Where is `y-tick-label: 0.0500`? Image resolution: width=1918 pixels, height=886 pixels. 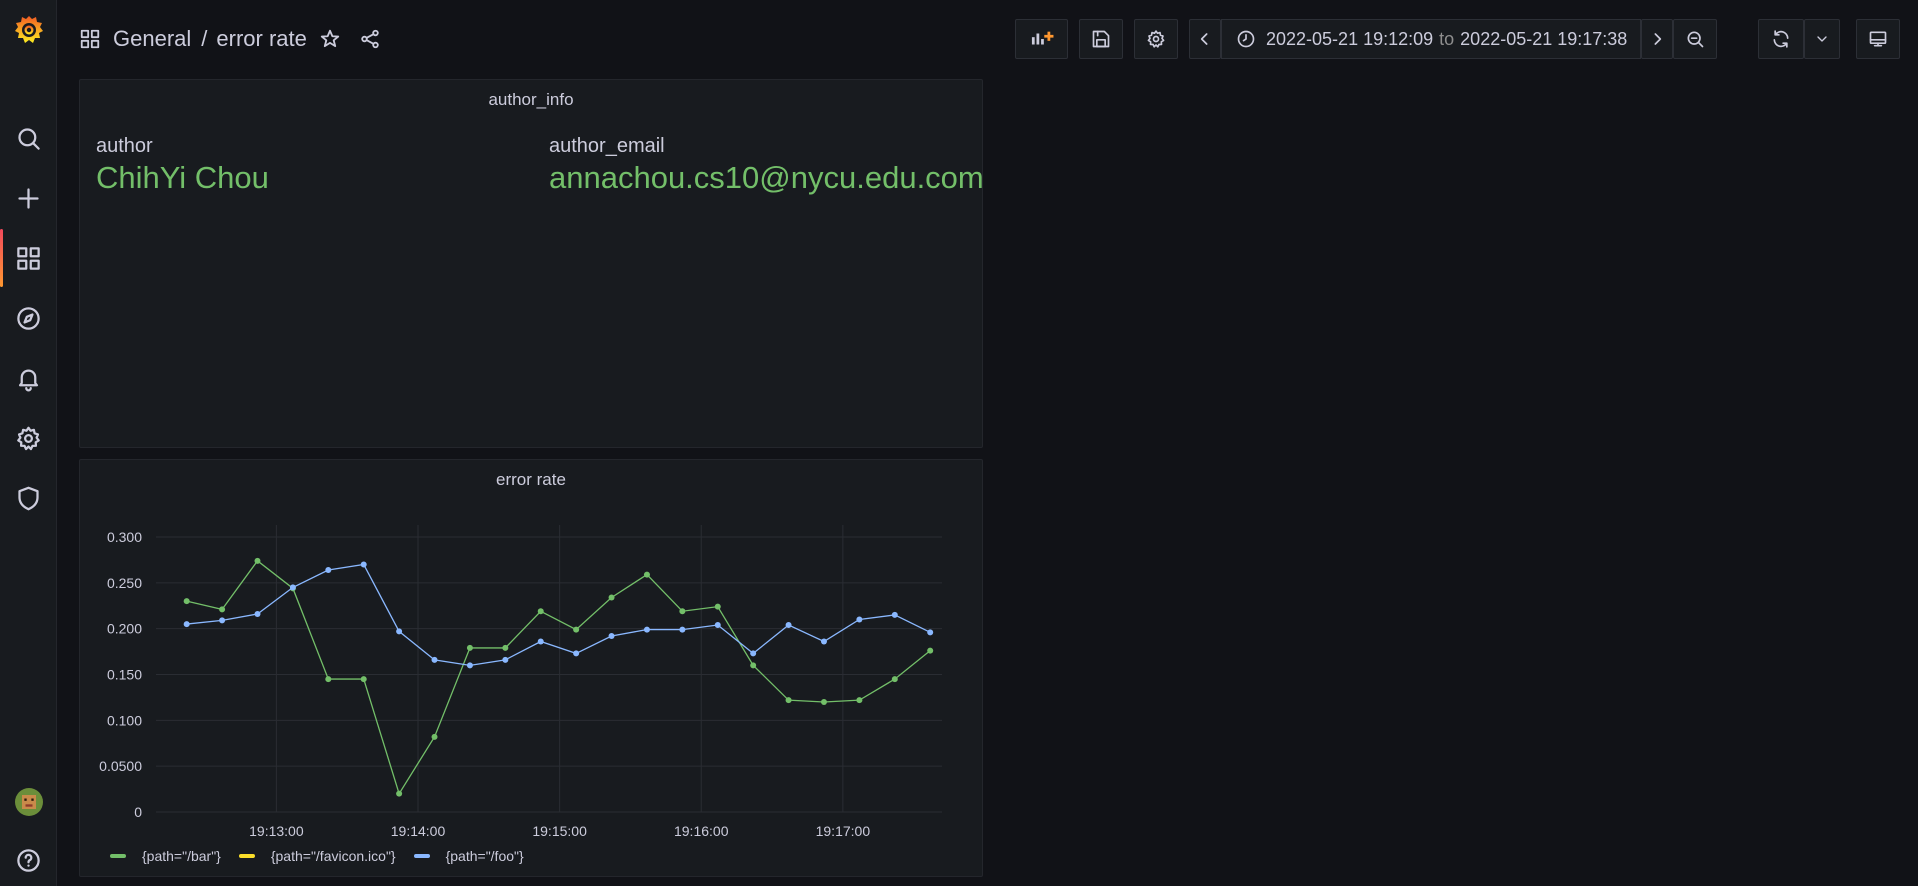 y-tick-label: 0.0500 is located at coordinates (120, 766).